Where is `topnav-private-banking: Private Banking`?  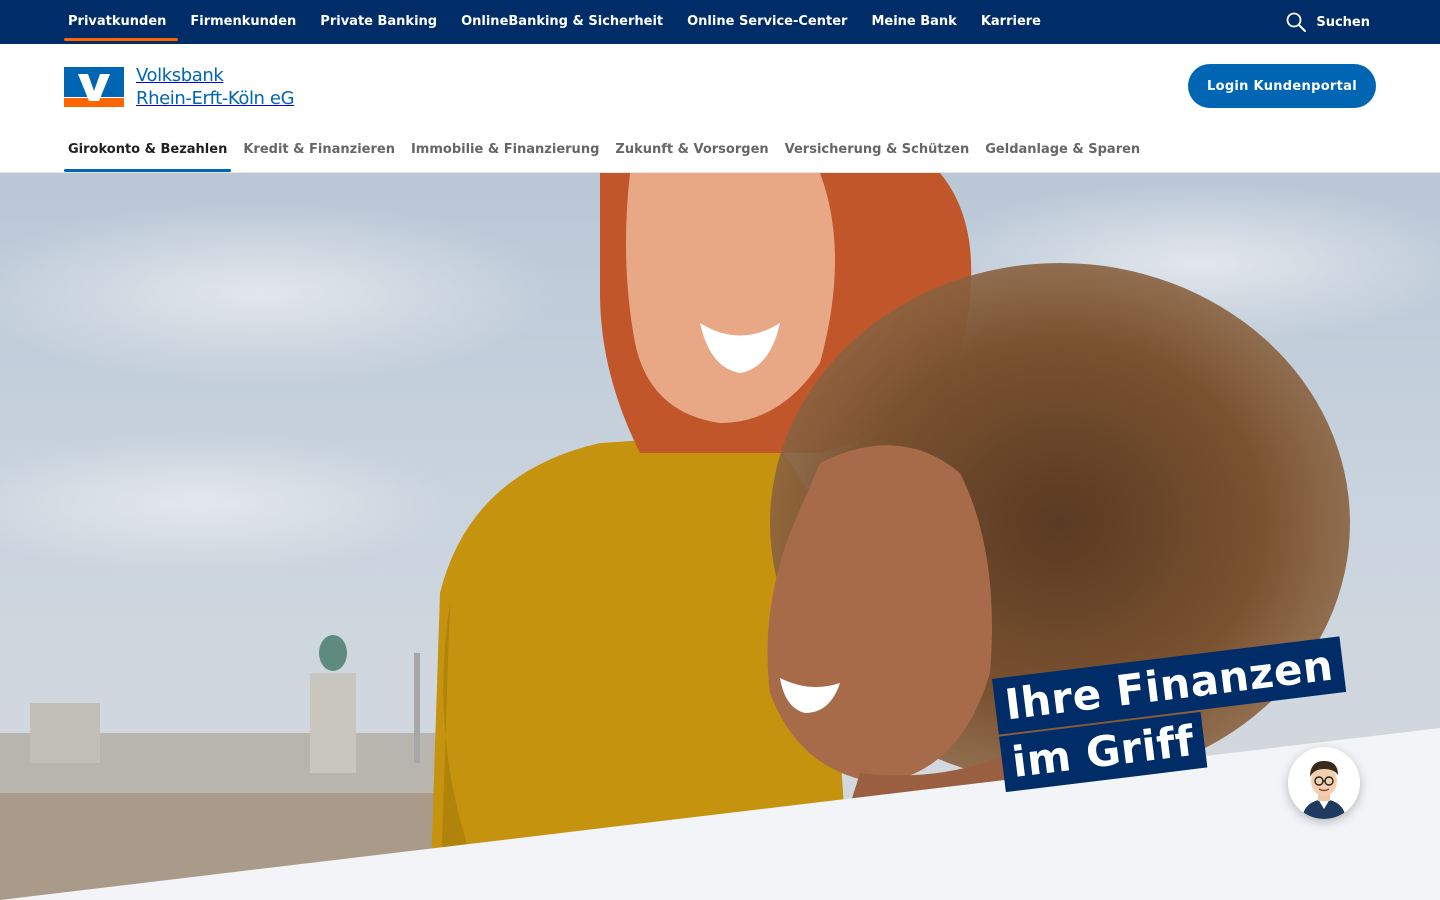 topnav-private-banking: Private Banking is located at coordinates (384, 22).